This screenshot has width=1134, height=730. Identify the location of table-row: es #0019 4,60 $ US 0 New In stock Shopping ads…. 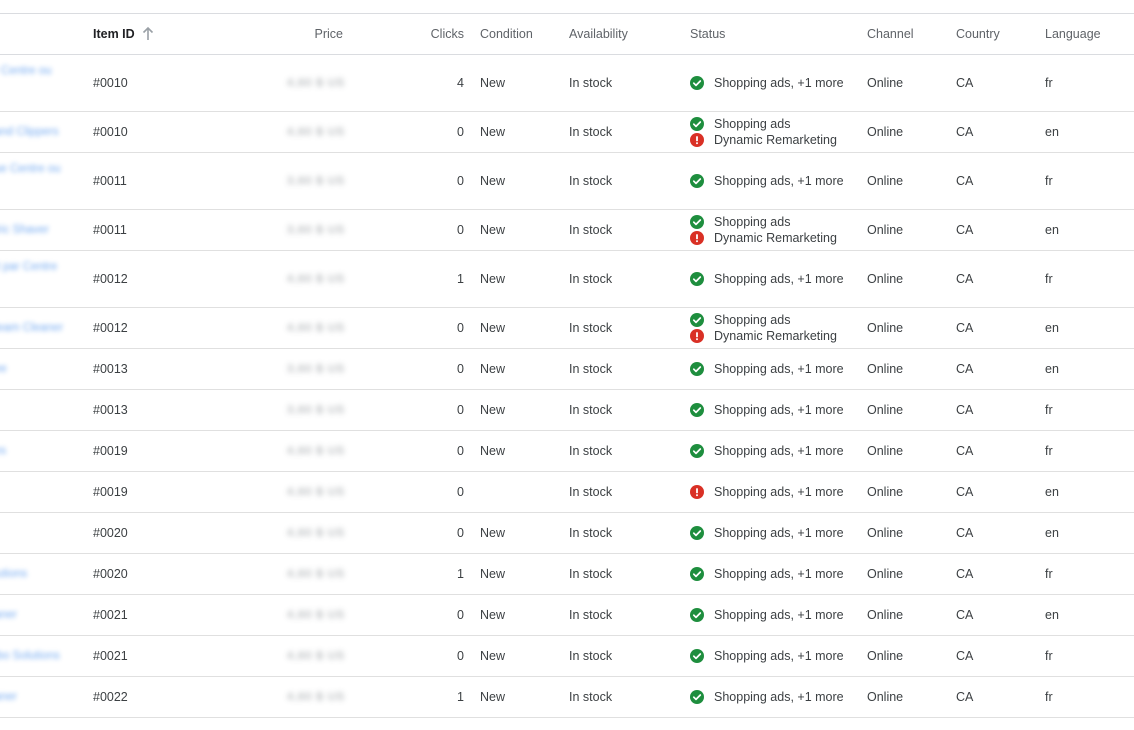
(567, 451).